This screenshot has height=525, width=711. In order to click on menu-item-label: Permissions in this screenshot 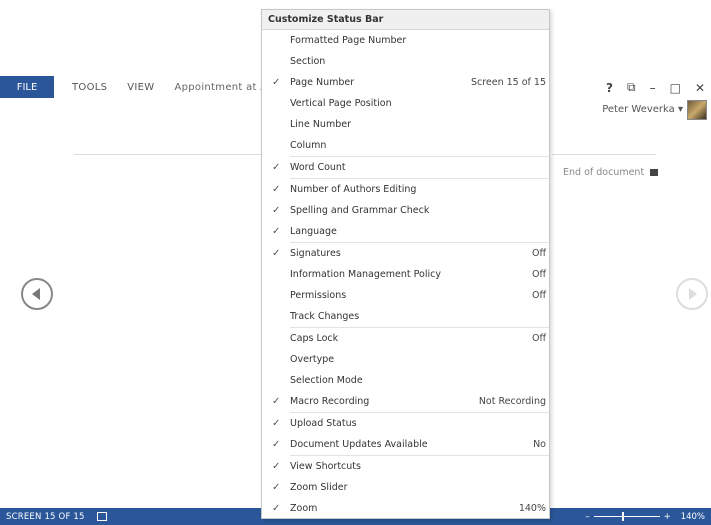, I will do `click(318, 295)`.